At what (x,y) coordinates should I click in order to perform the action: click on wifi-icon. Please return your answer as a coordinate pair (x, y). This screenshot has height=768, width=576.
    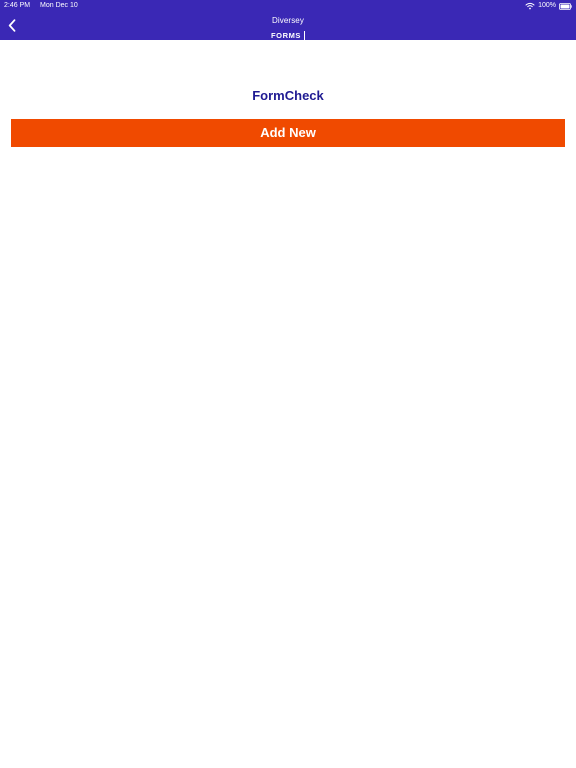
    Looking at the image, I should click on (530, 6).